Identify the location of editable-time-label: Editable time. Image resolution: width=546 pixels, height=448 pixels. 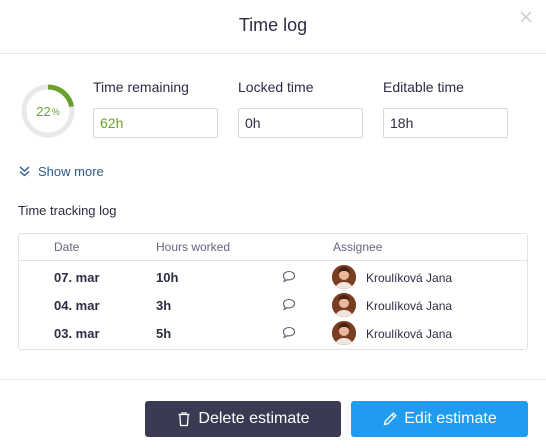
(423, 87).